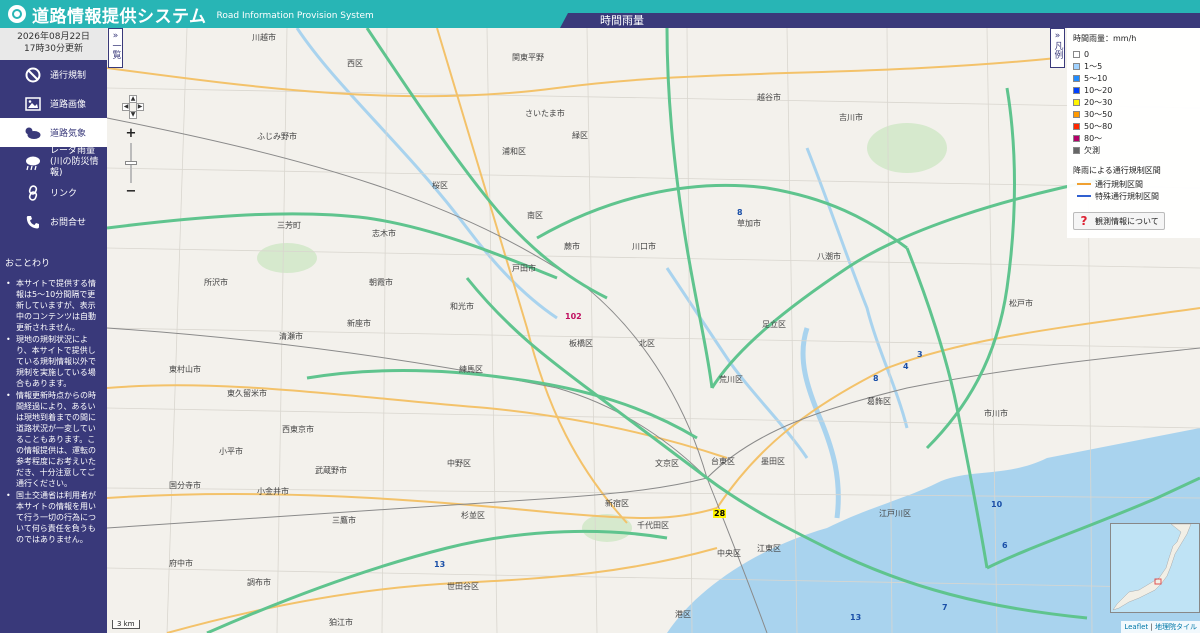  What do you see at coordinates (1021, 303) in the screenshot?
I see `place-label: 松戸市` at bounding box center [1021, 303].